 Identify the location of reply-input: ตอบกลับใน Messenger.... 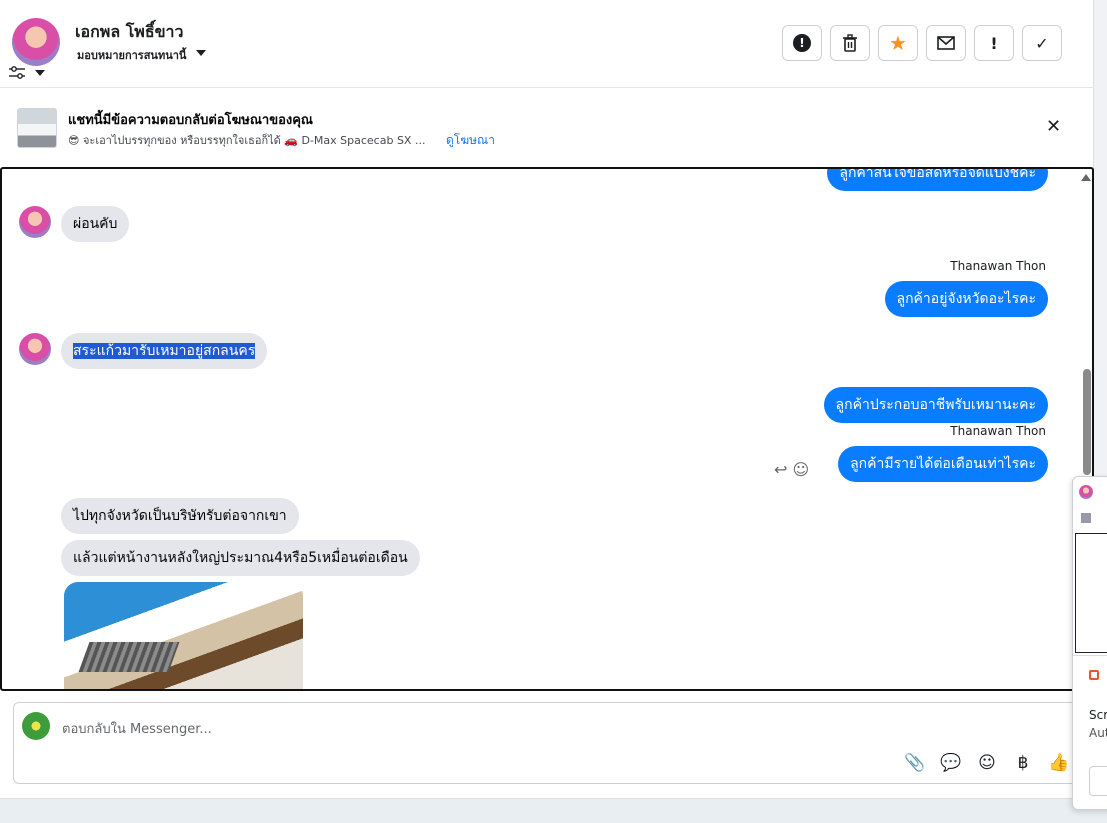
(137, 728).